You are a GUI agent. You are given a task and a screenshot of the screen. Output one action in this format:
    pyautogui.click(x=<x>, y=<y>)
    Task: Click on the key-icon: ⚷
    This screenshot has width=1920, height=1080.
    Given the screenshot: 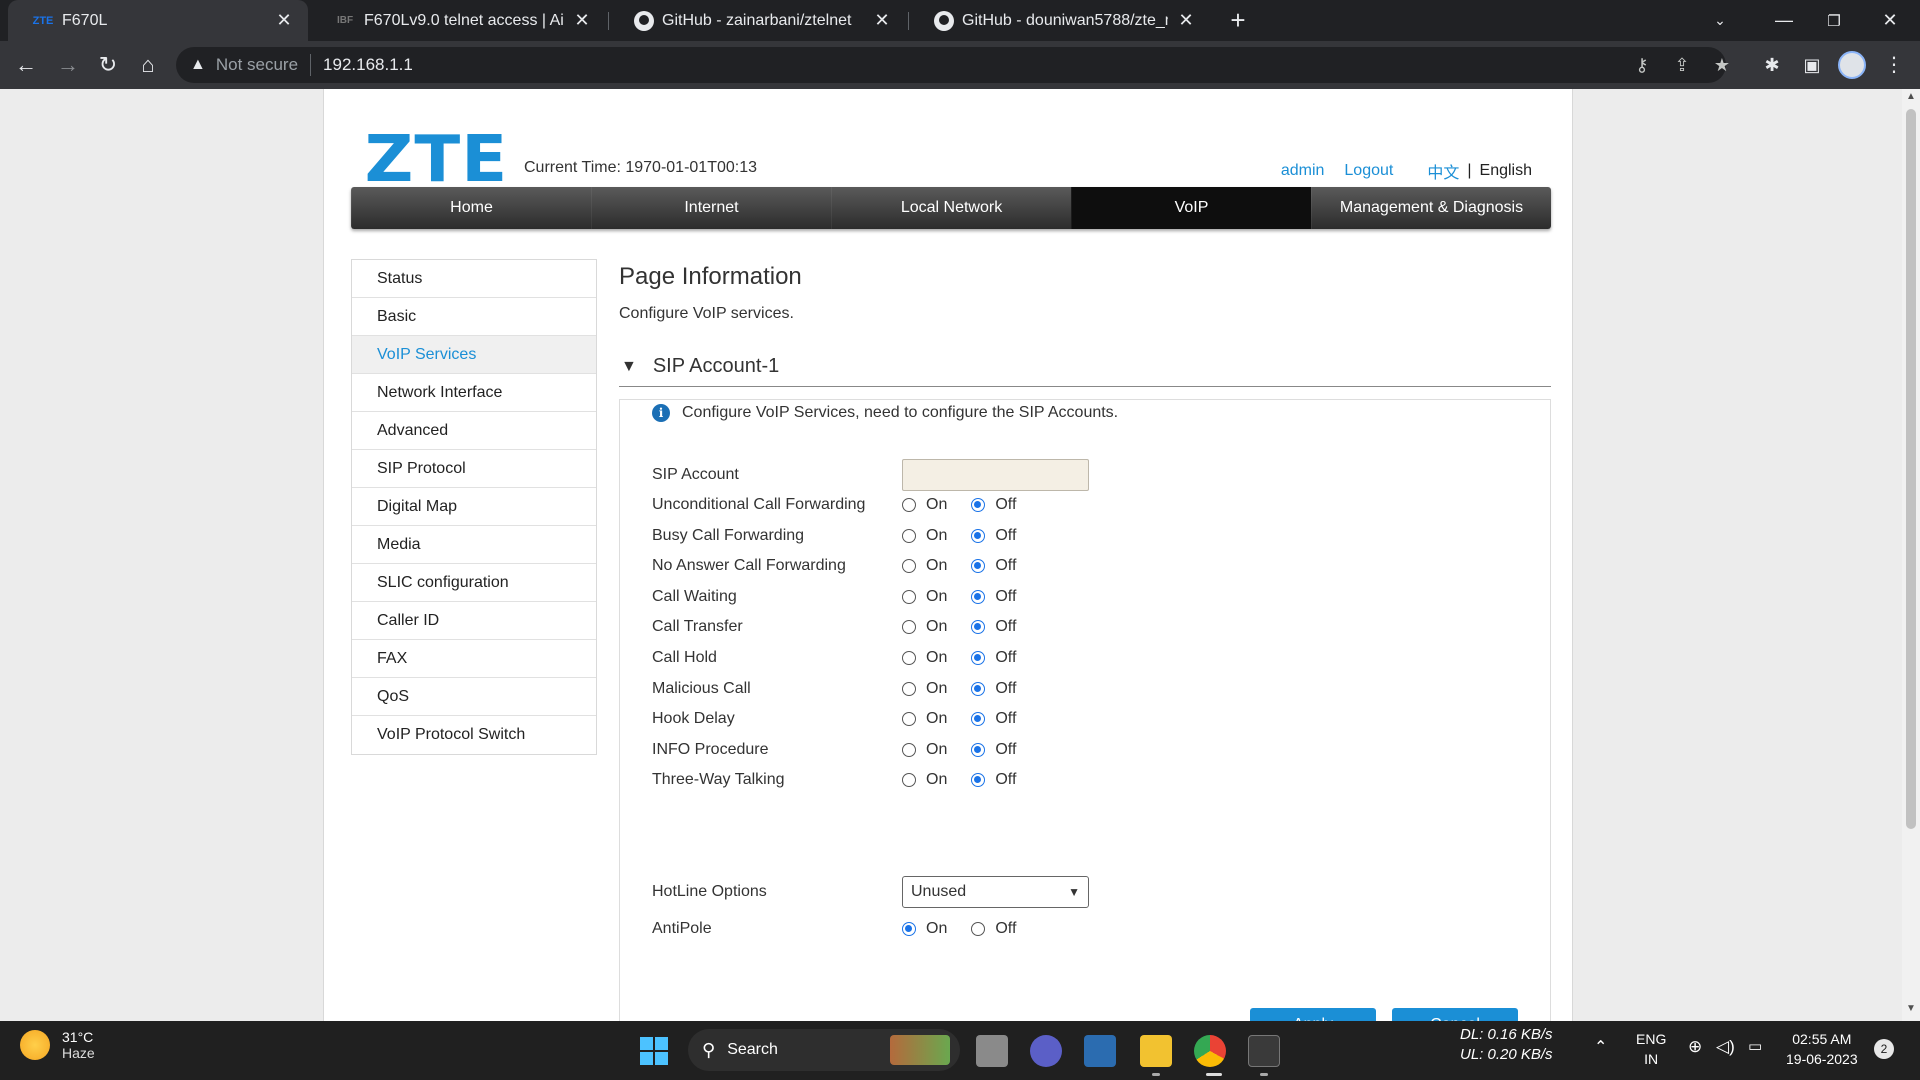 What is the action you would take?
    pyautogui.click(x=1642, y=65)
    